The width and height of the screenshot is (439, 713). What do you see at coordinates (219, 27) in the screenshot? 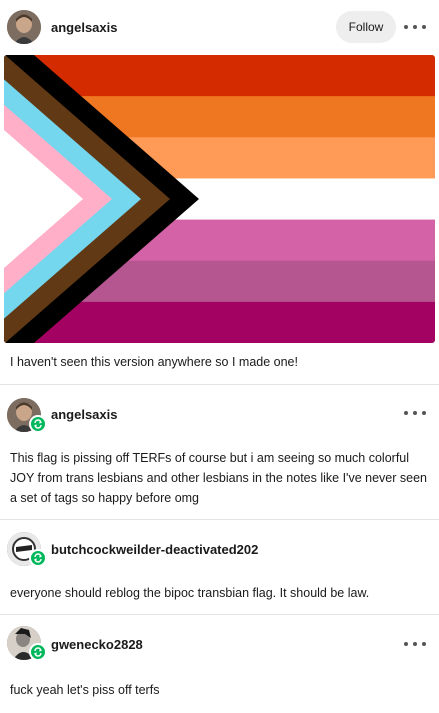
I see `post-header: angelsaxis Follow` at bounding box center [219, 27].